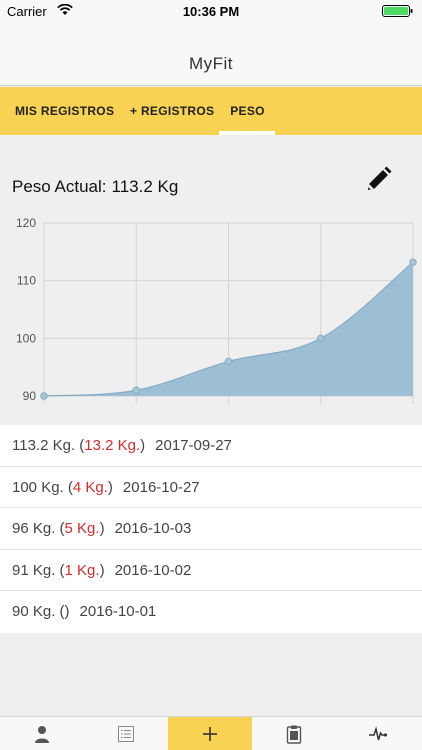 The height and width of the screenshot is (750, 422). Describe the element at coordinates (26, 281) in the screenshot. I see `chart-y-tick-label: 110` at that location.